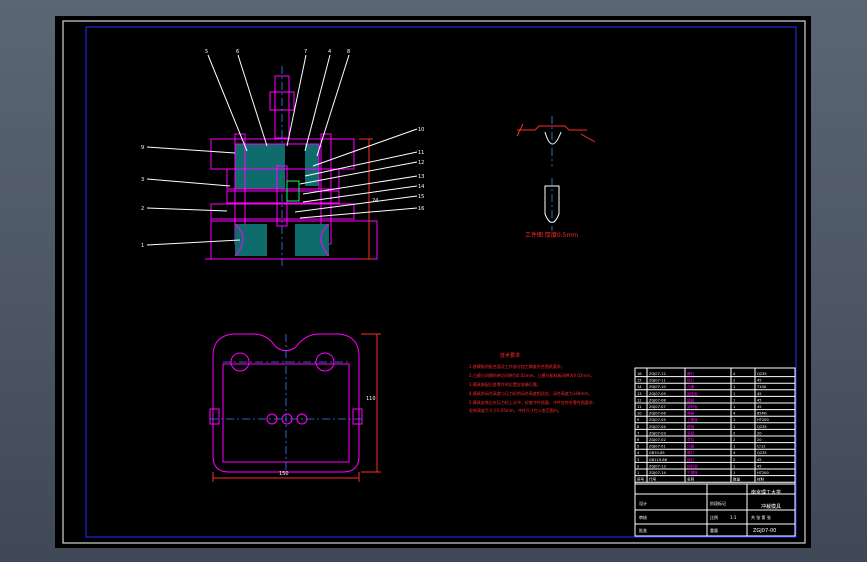 This screenshot has width=867, height=562. I want to click on bom-cell: 3, so click(638, 460).